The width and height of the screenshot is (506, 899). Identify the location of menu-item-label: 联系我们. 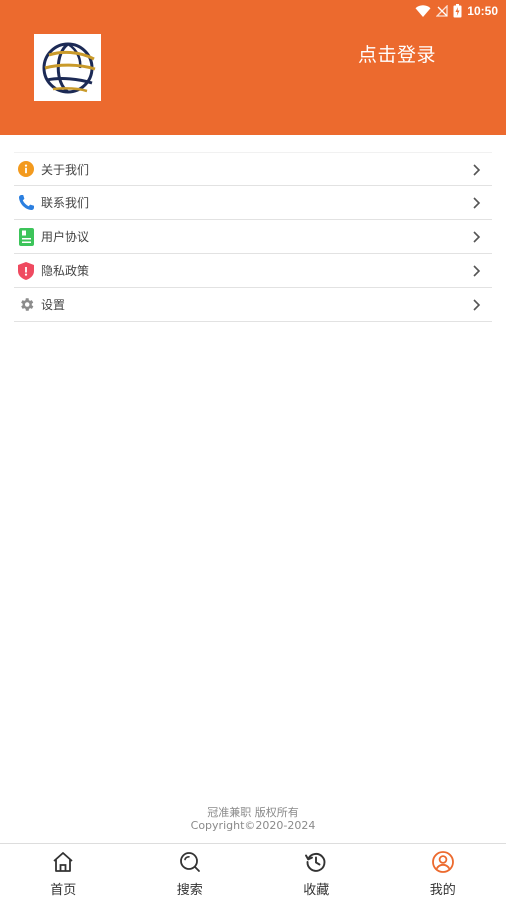
(65, 203).